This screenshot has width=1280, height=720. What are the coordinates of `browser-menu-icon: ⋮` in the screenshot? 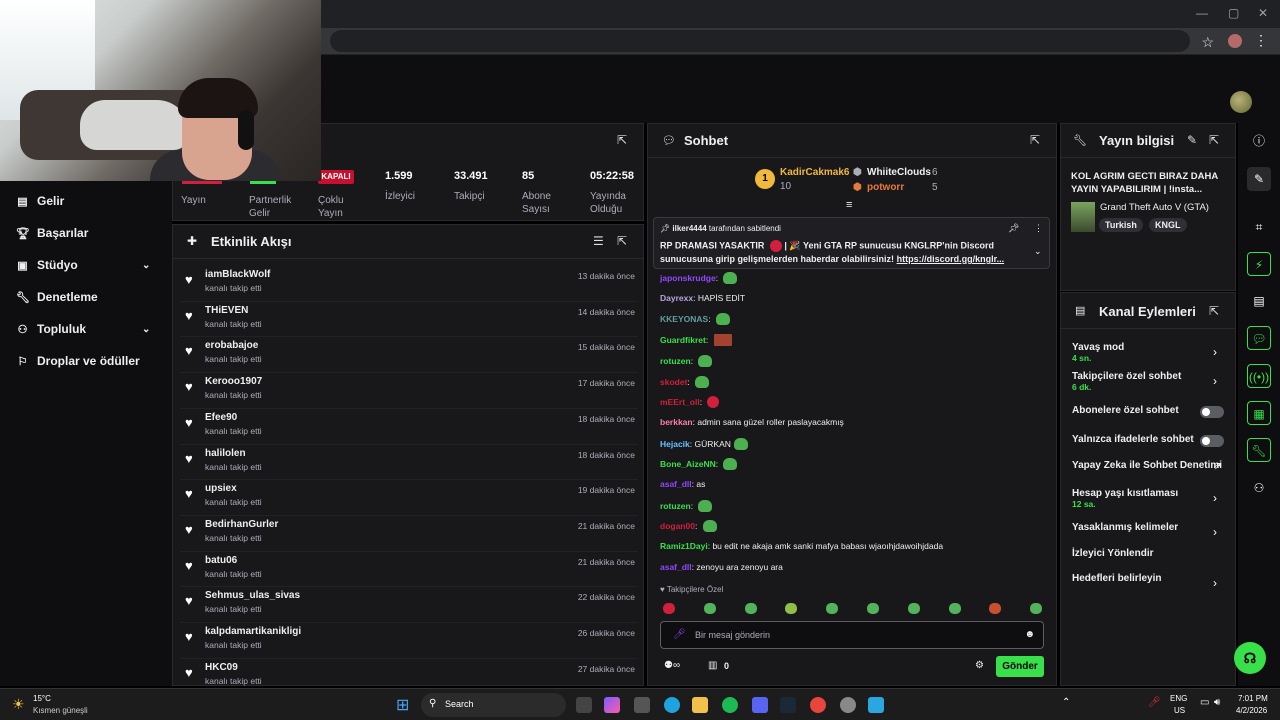 It's located at (1261, 40).